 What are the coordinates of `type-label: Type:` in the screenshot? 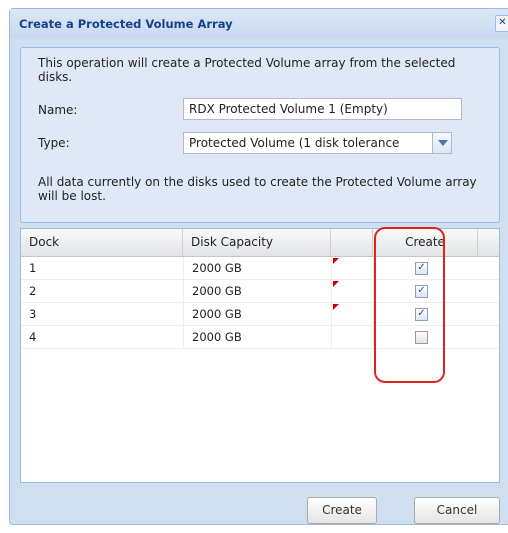 It's located at (54, 143).